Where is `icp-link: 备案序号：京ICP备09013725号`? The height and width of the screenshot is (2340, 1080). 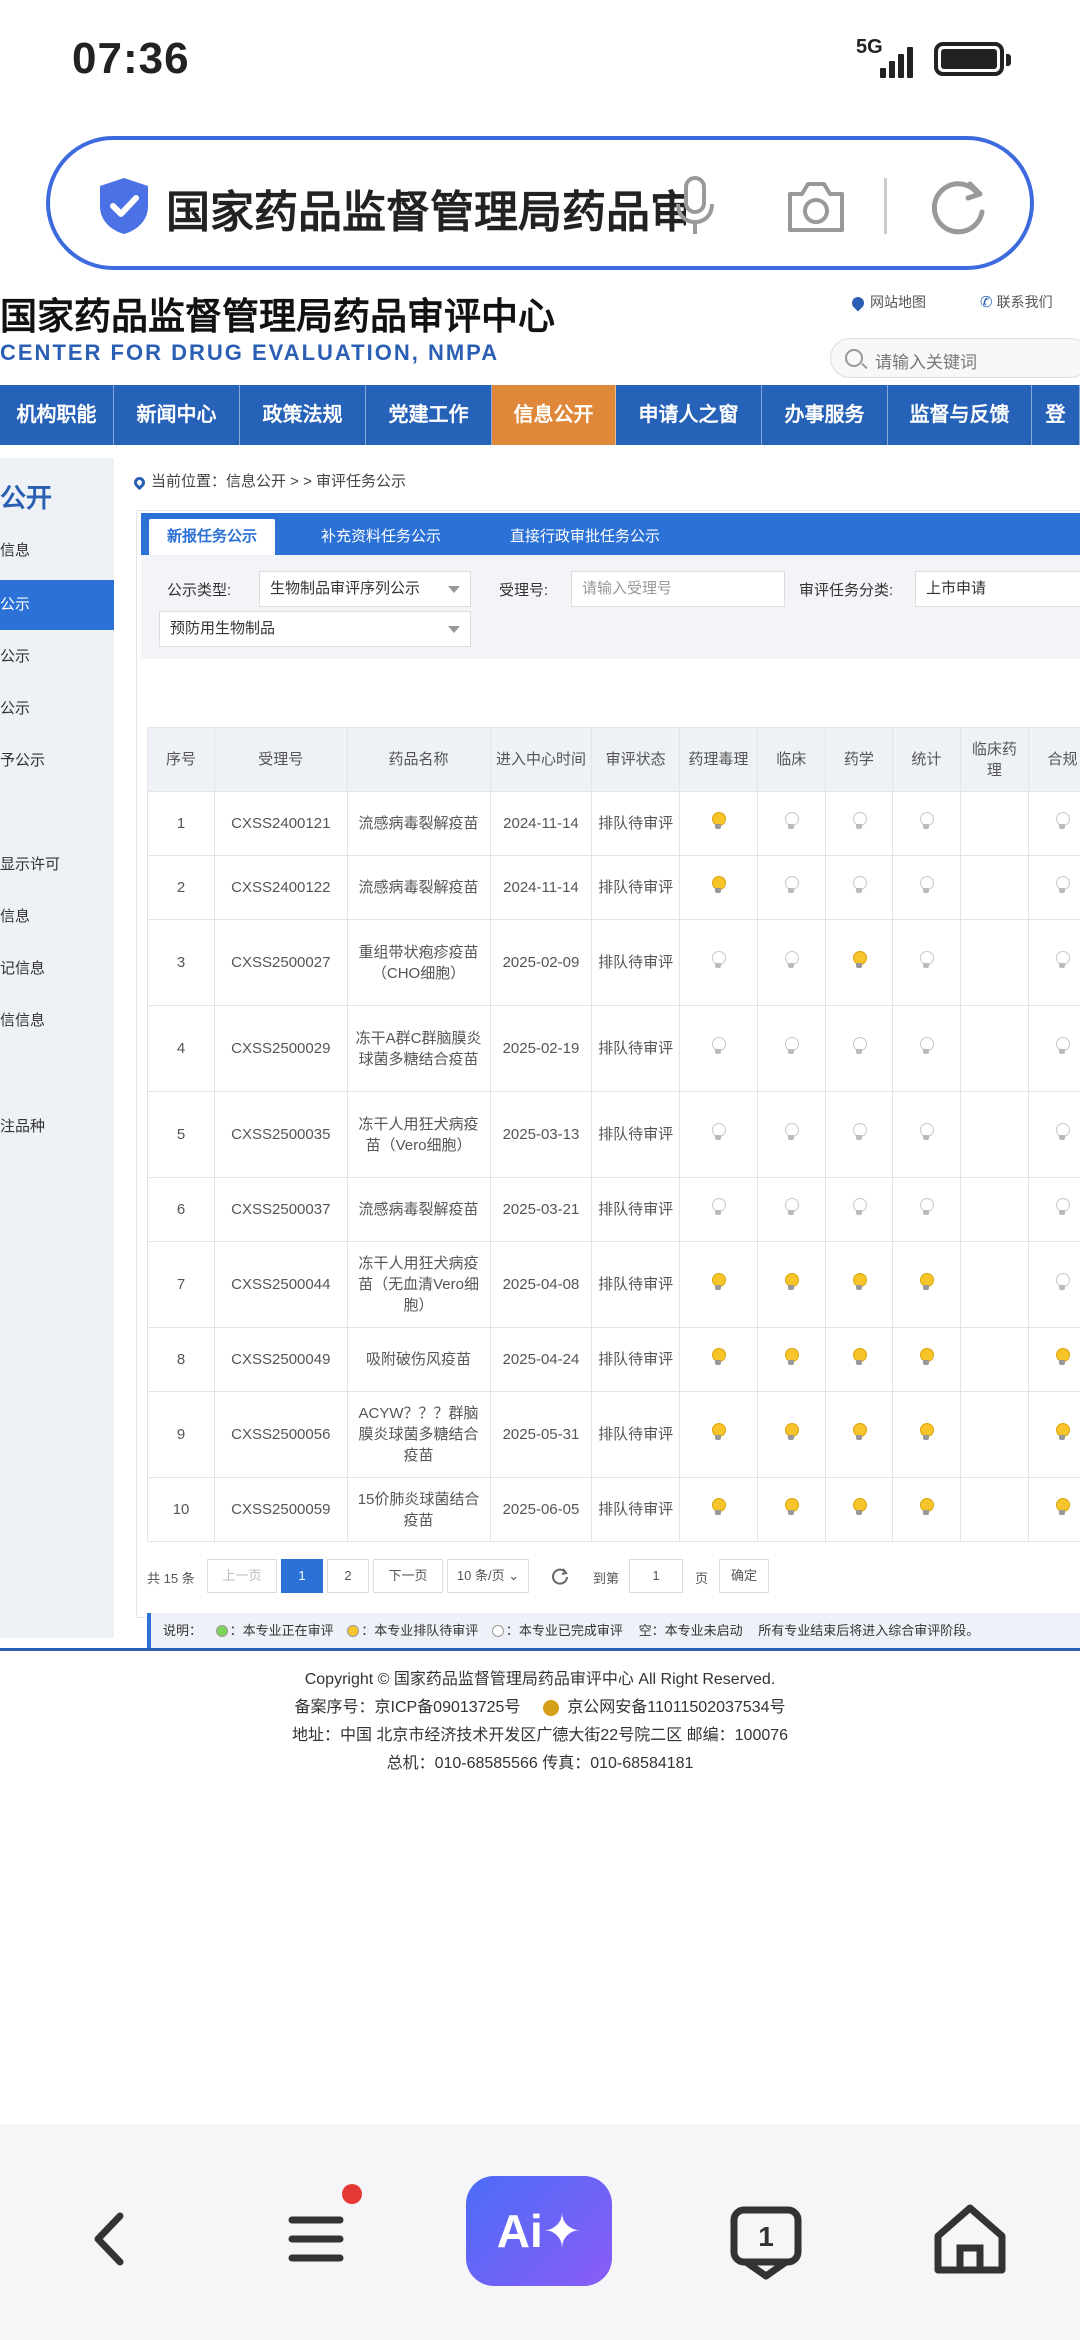 icp-link: 备案序号：京ICP备09013725号 is located at coordinates (408, 1707).